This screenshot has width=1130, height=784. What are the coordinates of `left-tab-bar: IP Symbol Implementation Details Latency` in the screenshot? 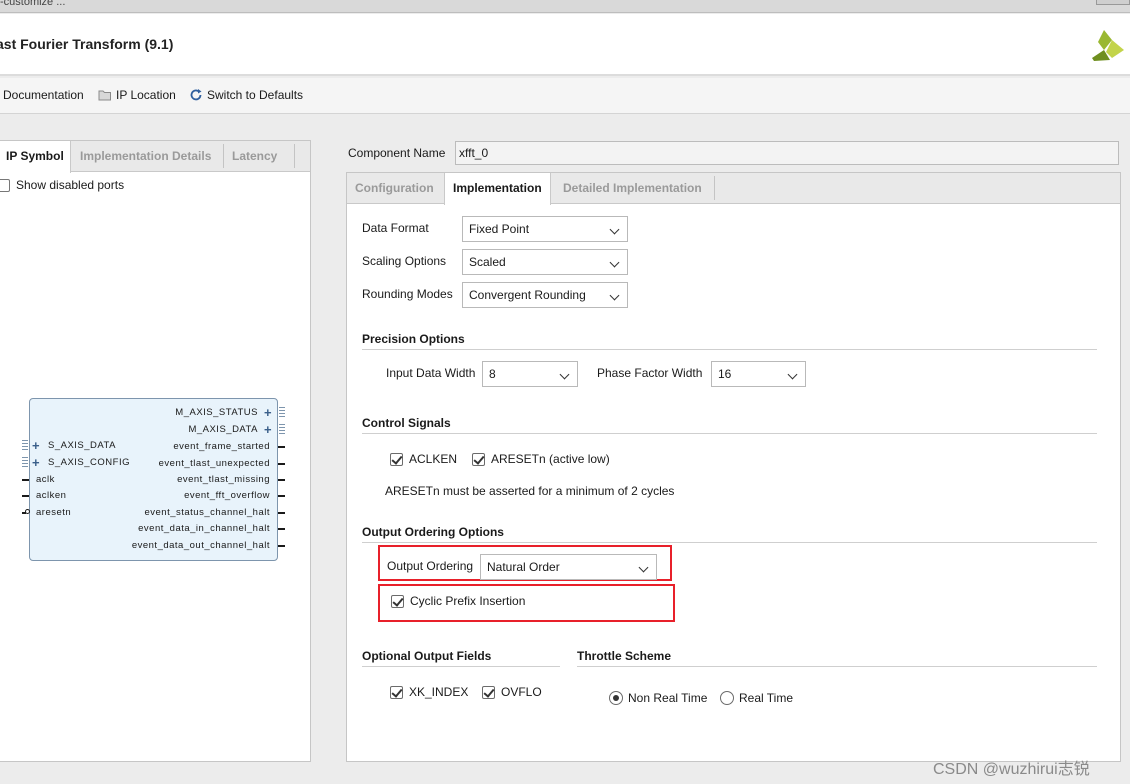 It's located at (155, 157).